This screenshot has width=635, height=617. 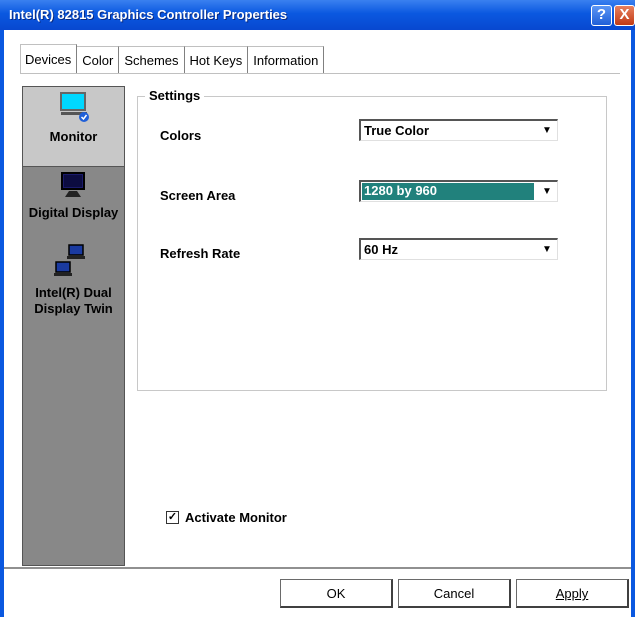 What do you see at coordinates (73, 127) in the screenshot?
I see `sidebar-item-monitor: Monitor` at bounding box center [73, 127].